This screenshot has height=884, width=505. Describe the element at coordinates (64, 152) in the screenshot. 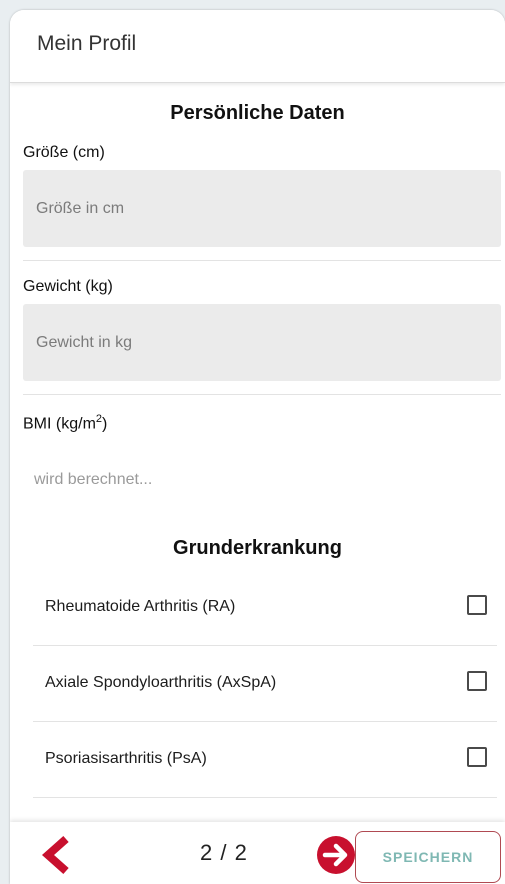

I see `height-label: Größe (cm)` at that location.